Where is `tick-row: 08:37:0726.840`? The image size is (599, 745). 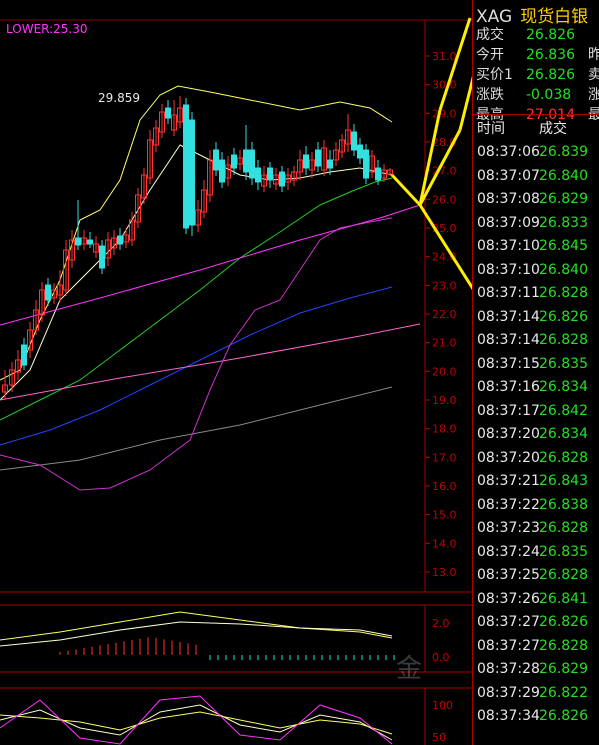 tick-row: 08:37:0726.840 is located at coordinates (532, 179).